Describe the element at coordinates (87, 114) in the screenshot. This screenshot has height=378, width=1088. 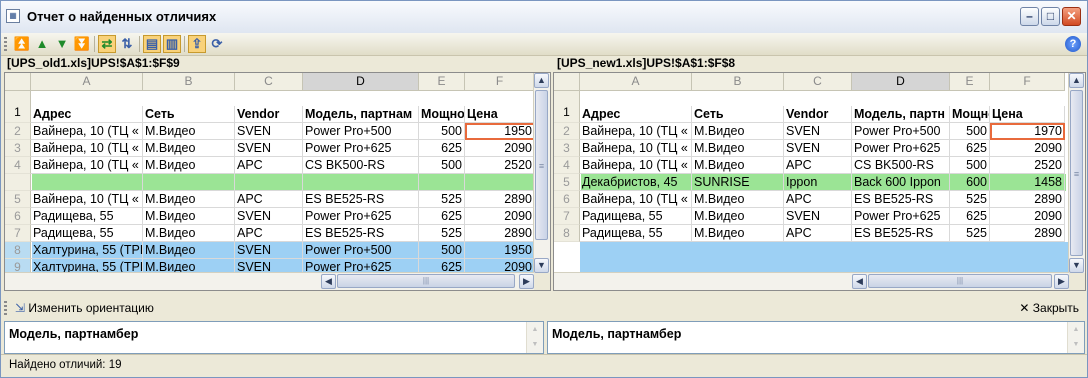
I see `header-cell: Адрес` at that location.